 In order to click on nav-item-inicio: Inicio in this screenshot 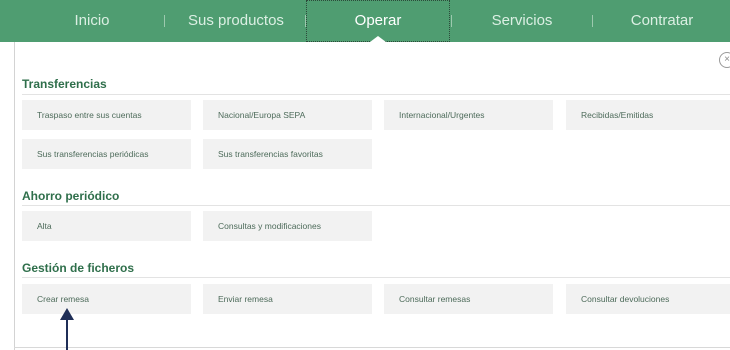, I will do `click(92, 21)`.